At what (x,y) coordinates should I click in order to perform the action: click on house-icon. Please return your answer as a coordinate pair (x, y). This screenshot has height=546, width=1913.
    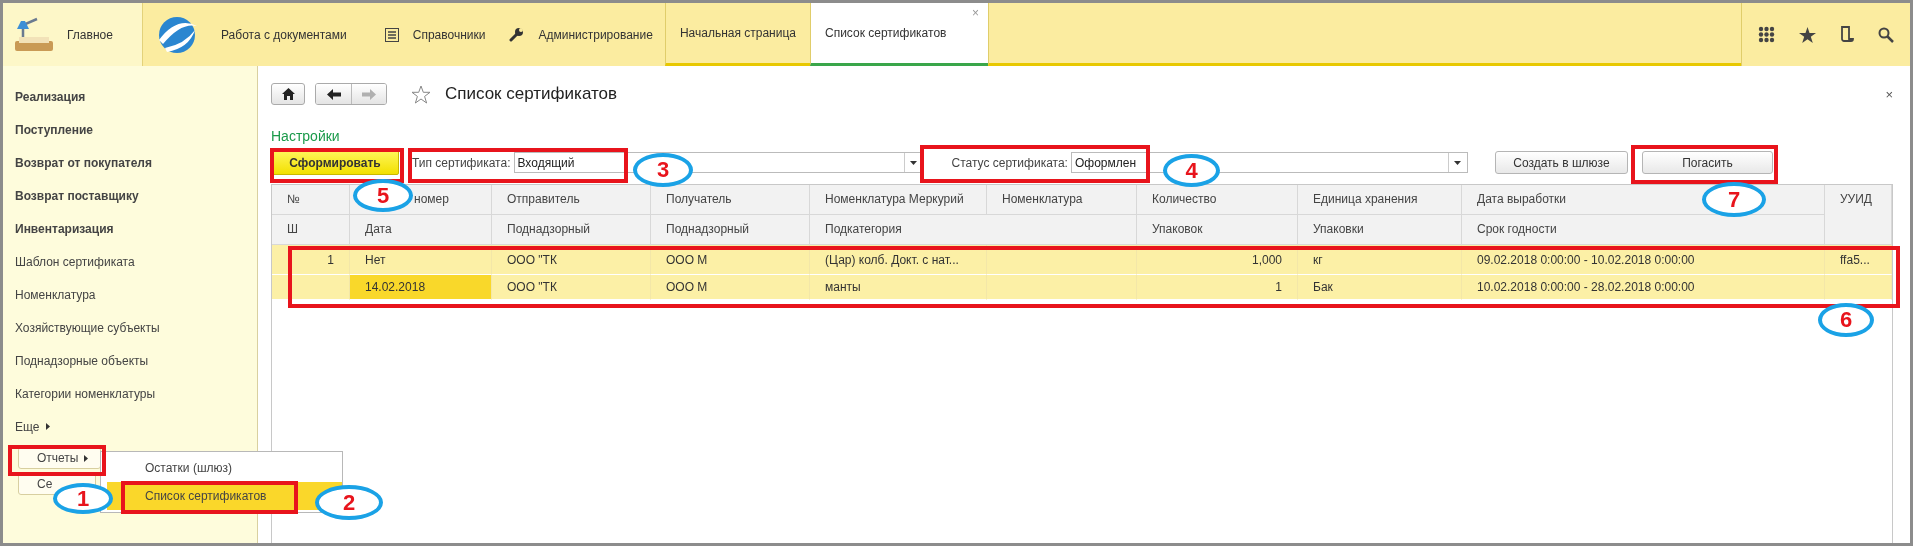
    Looking at the image, I should click on (288, 94).